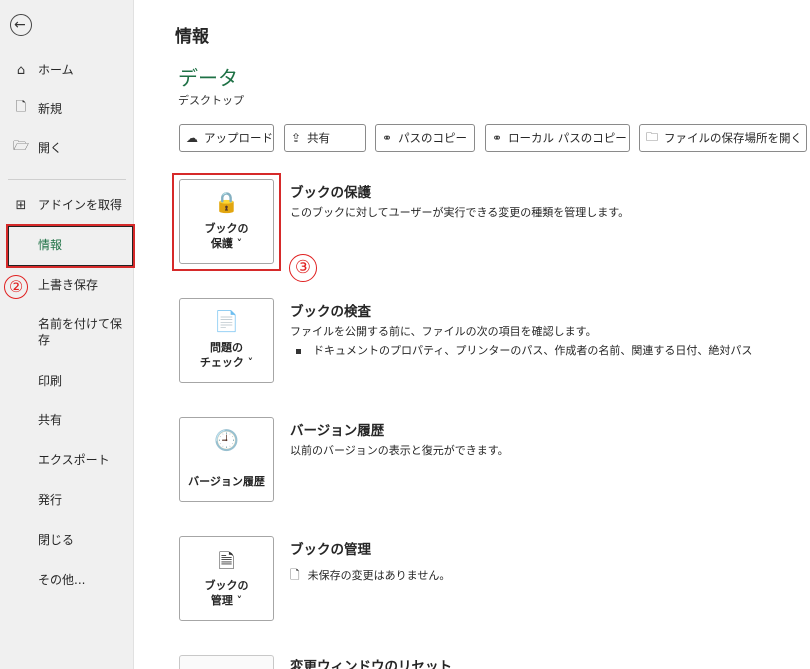  I want to click on folder-icon: 🗀, so click(652, 136).